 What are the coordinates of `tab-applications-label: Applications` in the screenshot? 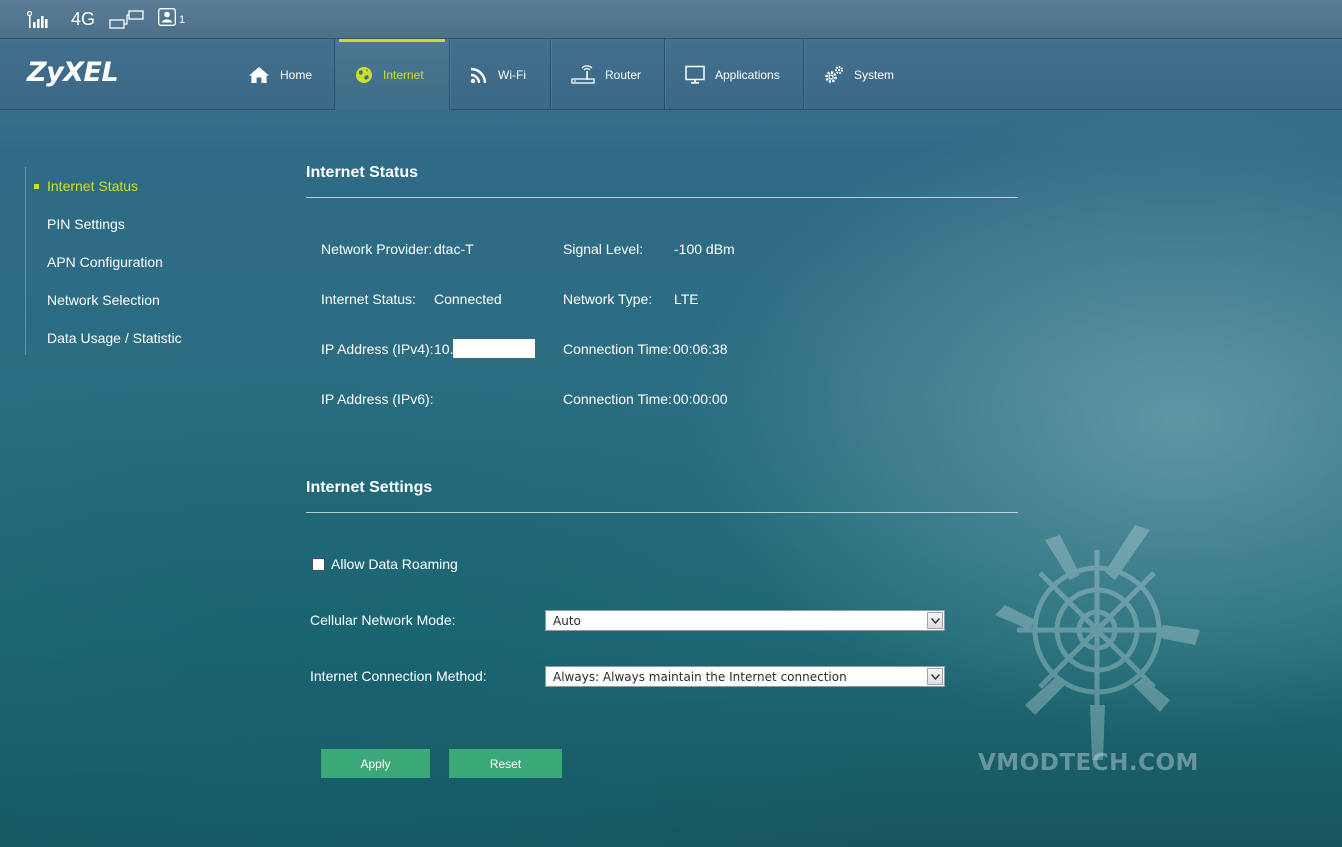 It's located at (747, 74).